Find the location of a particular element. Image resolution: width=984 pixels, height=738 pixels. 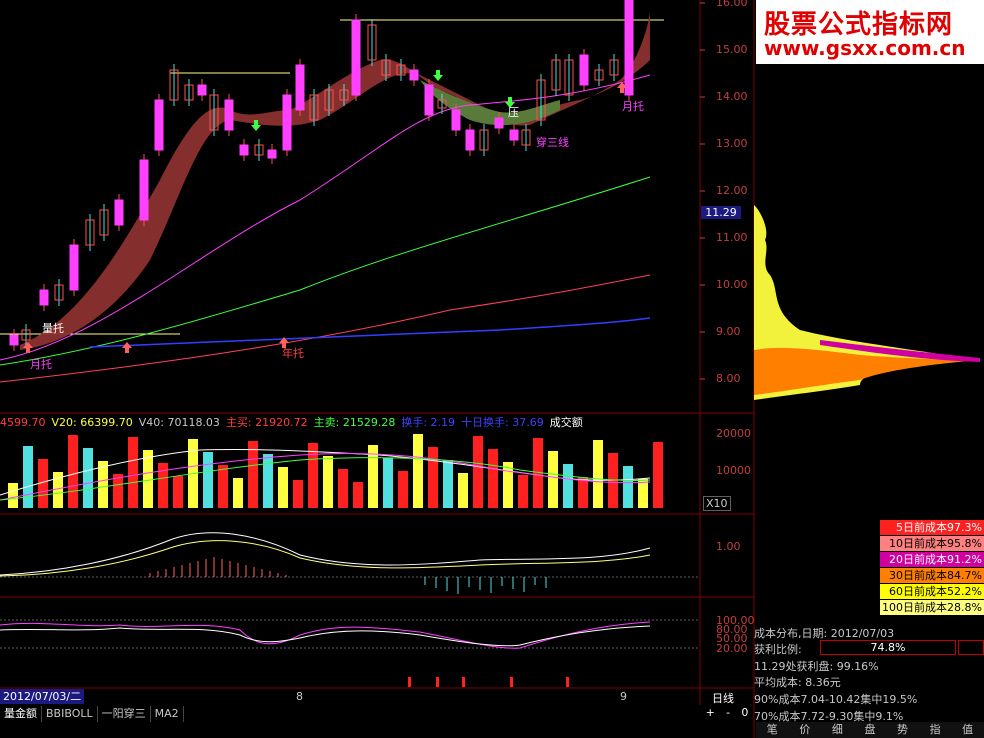

bottom-tab: 指 is located at coordinates (935, 730).